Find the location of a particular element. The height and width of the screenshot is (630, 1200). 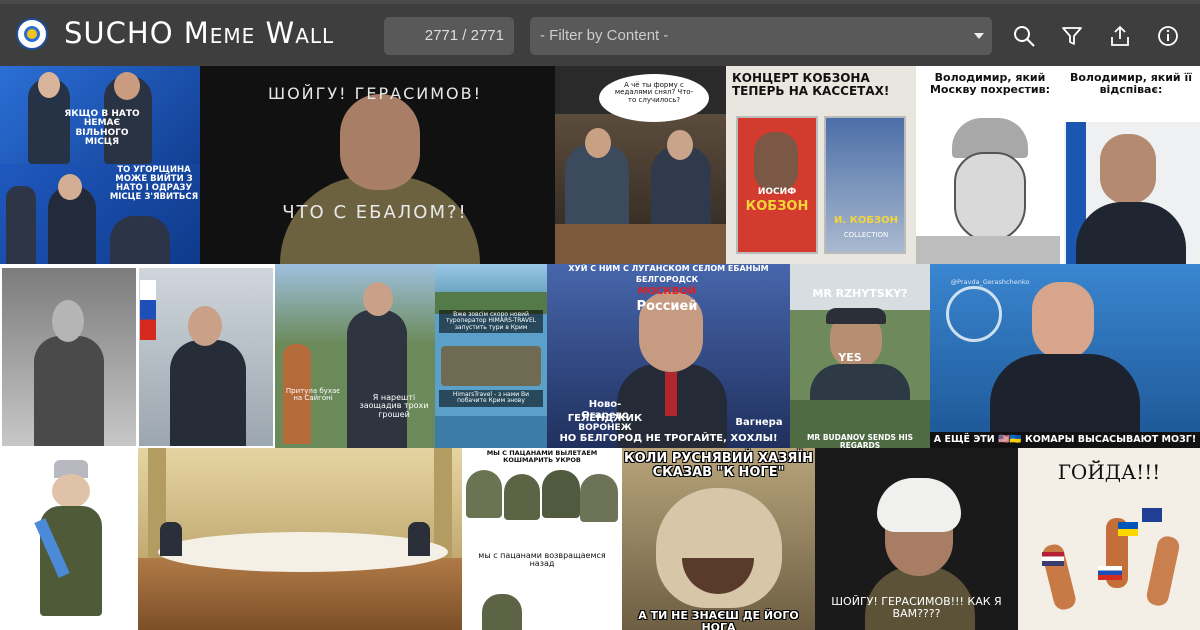

cap is located at coordinates (856, 316).